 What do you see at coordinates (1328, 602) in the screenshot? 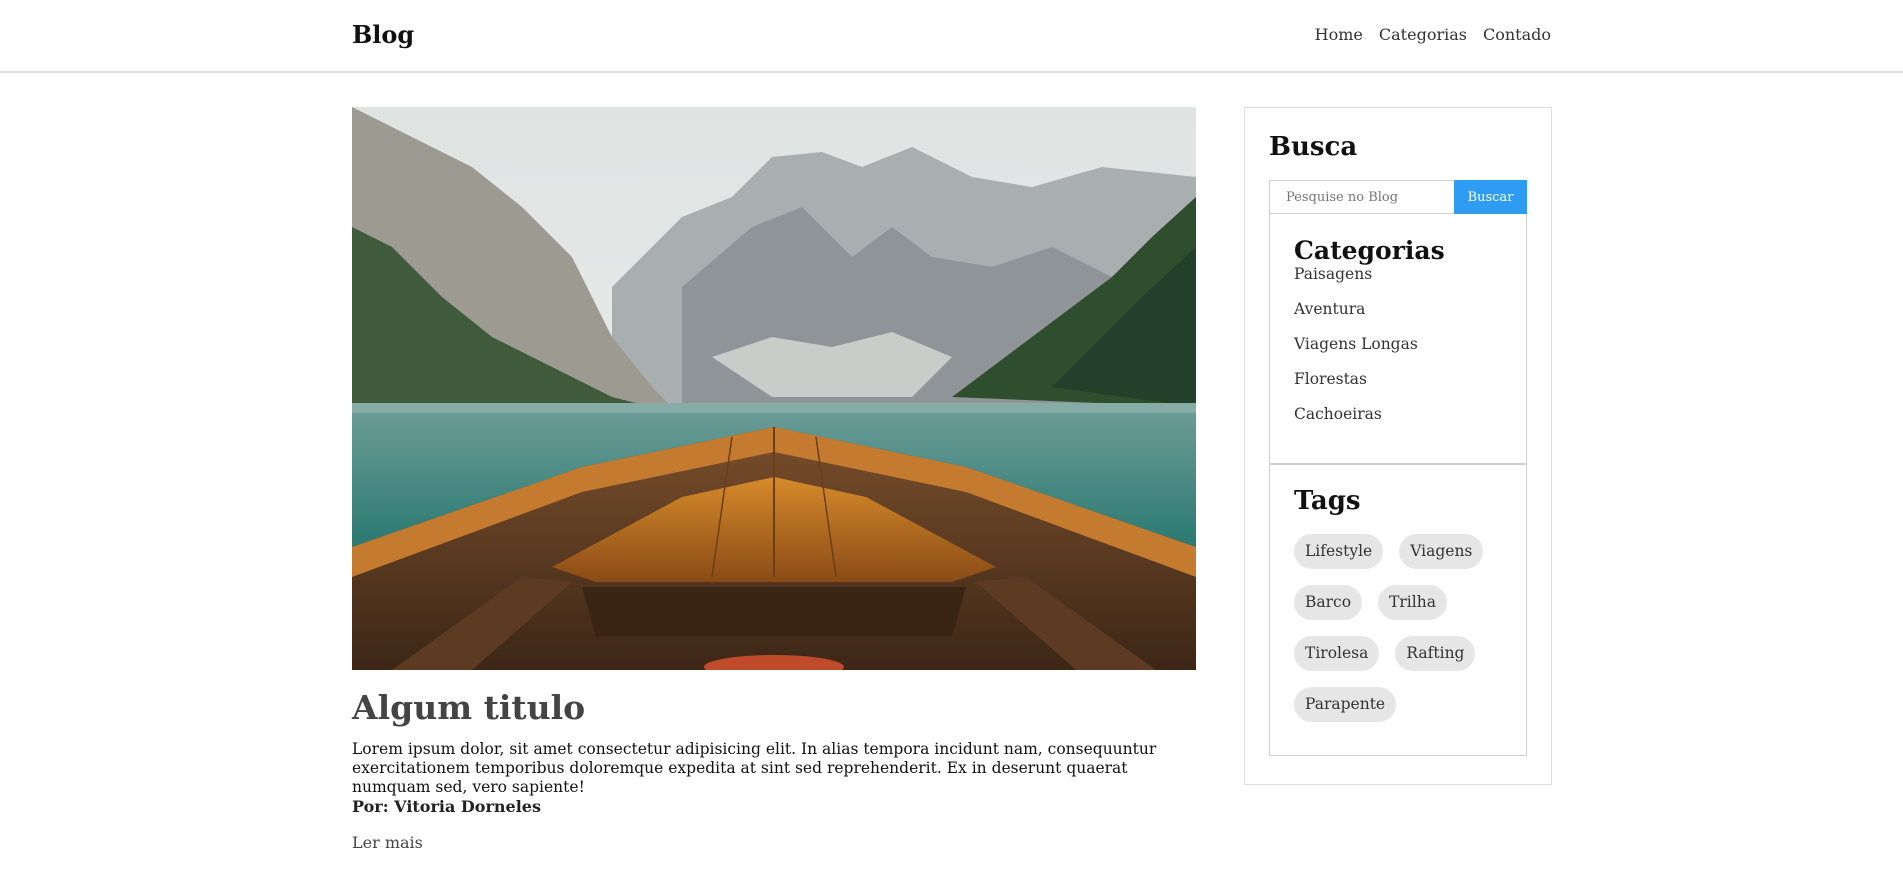
I see `tag-barco: Barco` at bounding box center [1328, 602].